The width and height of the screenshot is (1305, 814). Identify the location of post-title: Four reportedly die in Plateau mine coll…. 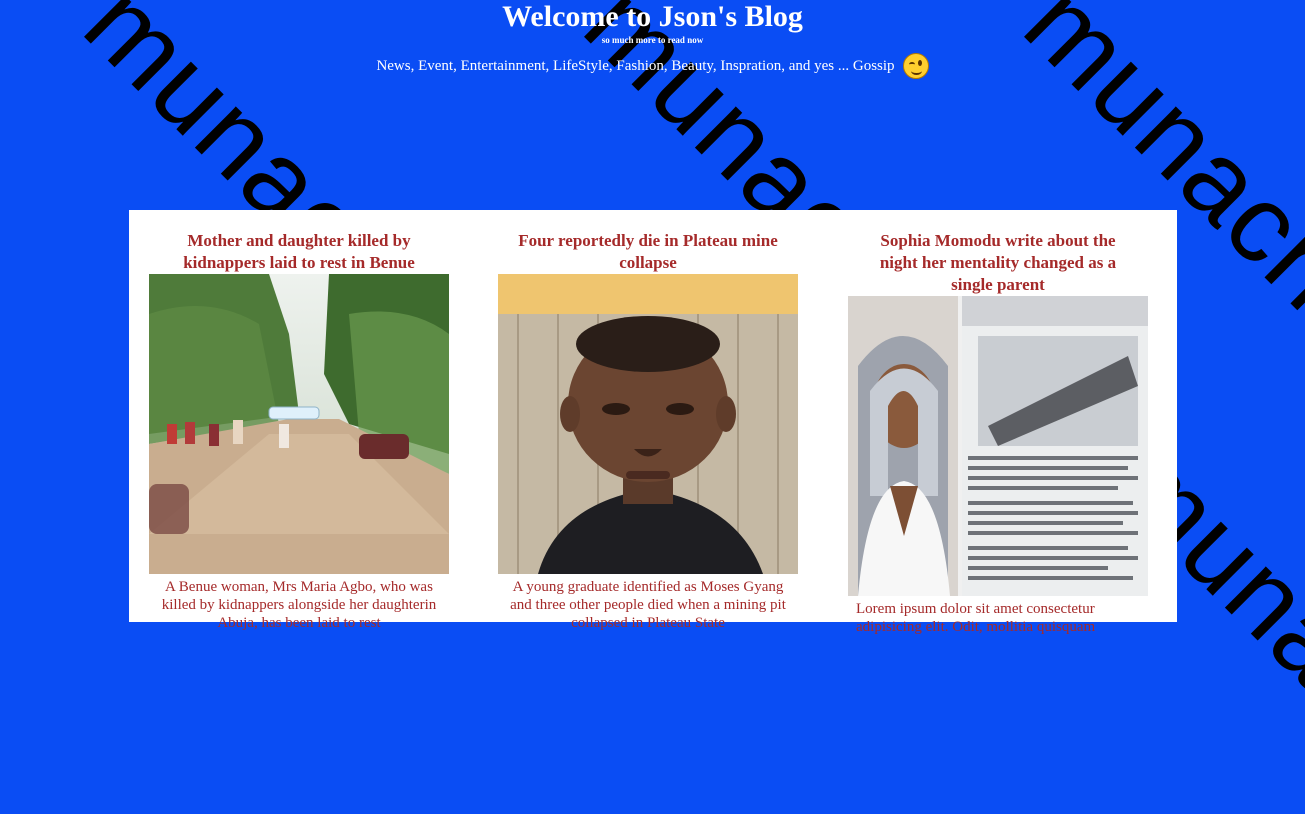
(648, 252).